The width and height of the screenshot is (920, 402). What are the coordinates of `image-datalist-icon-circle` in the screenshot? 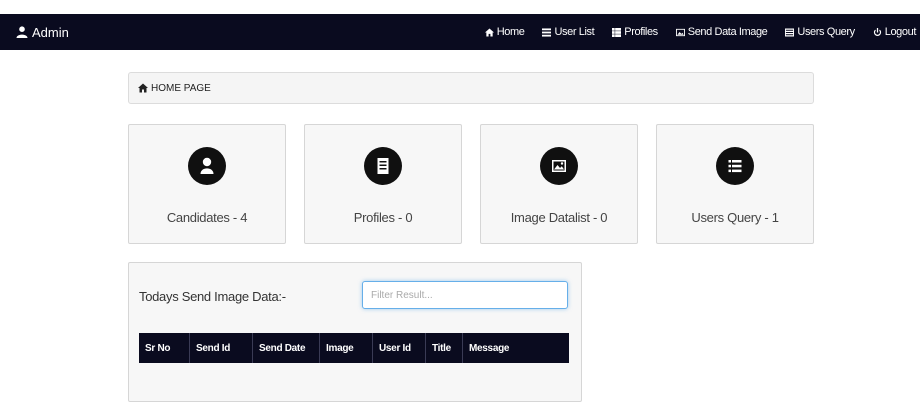 It's located at (559, 166).